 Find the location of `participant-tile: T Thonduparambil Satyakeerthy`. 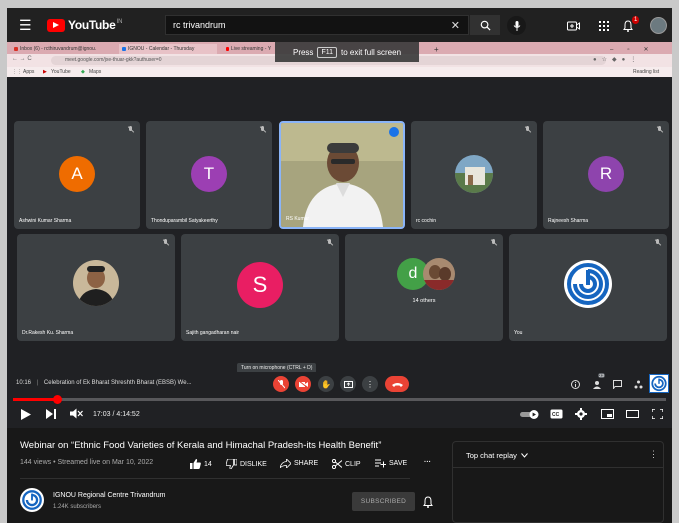

participant-tile: T Thonduparambil Satyakeerthy is located at coordinates (209, 175).